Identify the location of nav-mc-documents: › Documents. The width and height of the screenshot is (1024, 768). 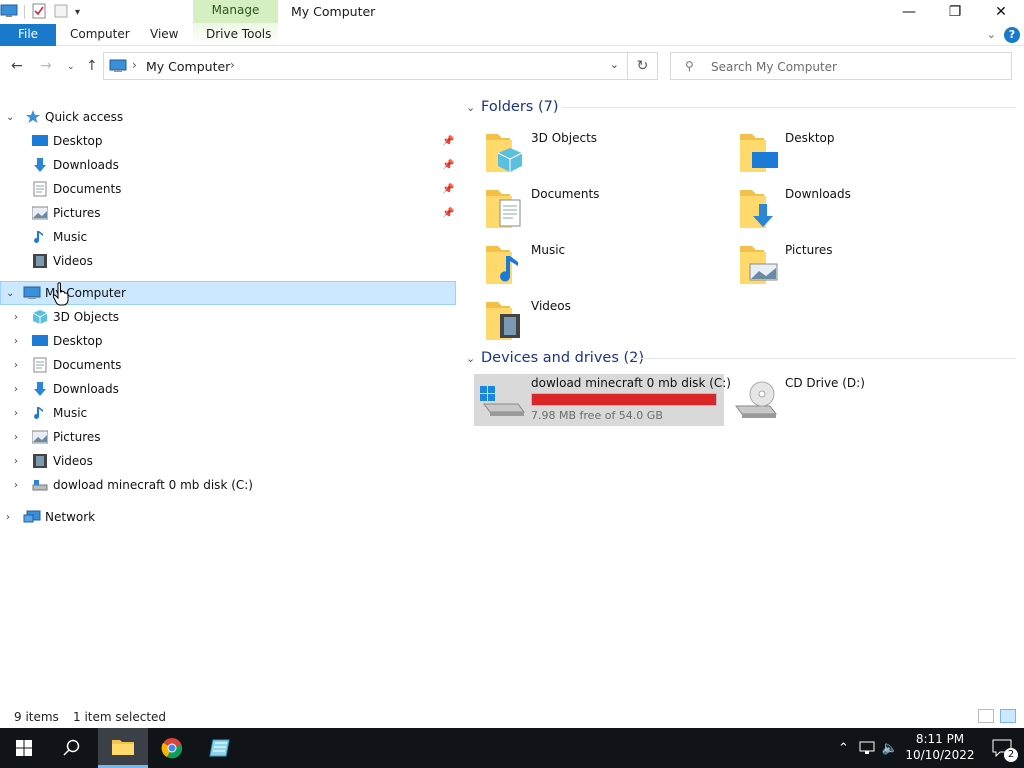
(228, 365).